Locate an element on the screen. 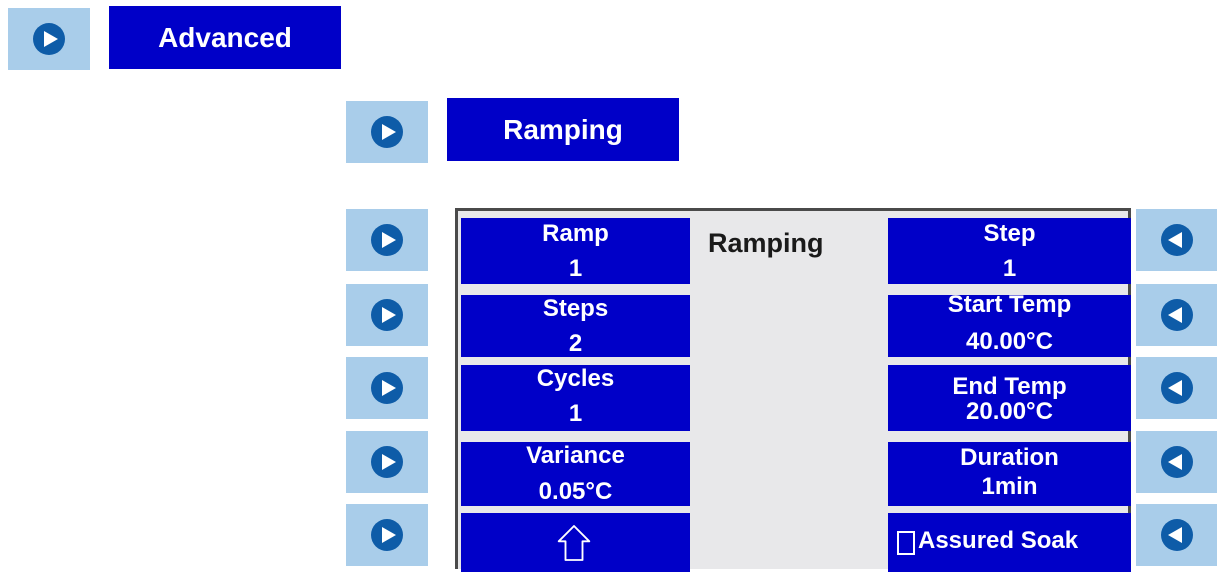 This screenshot has width=1217, height=572. duration-field: Duration 1min is located at coordinates (1009, 474).